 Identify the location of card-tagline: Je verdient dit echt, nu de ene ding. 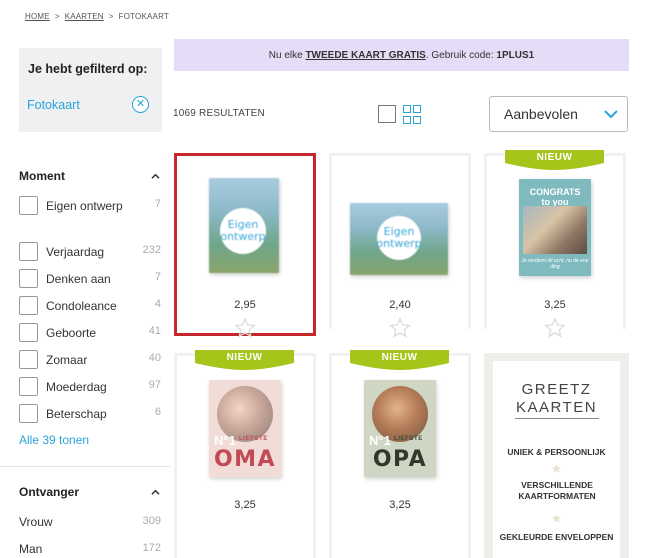
(555, 264).